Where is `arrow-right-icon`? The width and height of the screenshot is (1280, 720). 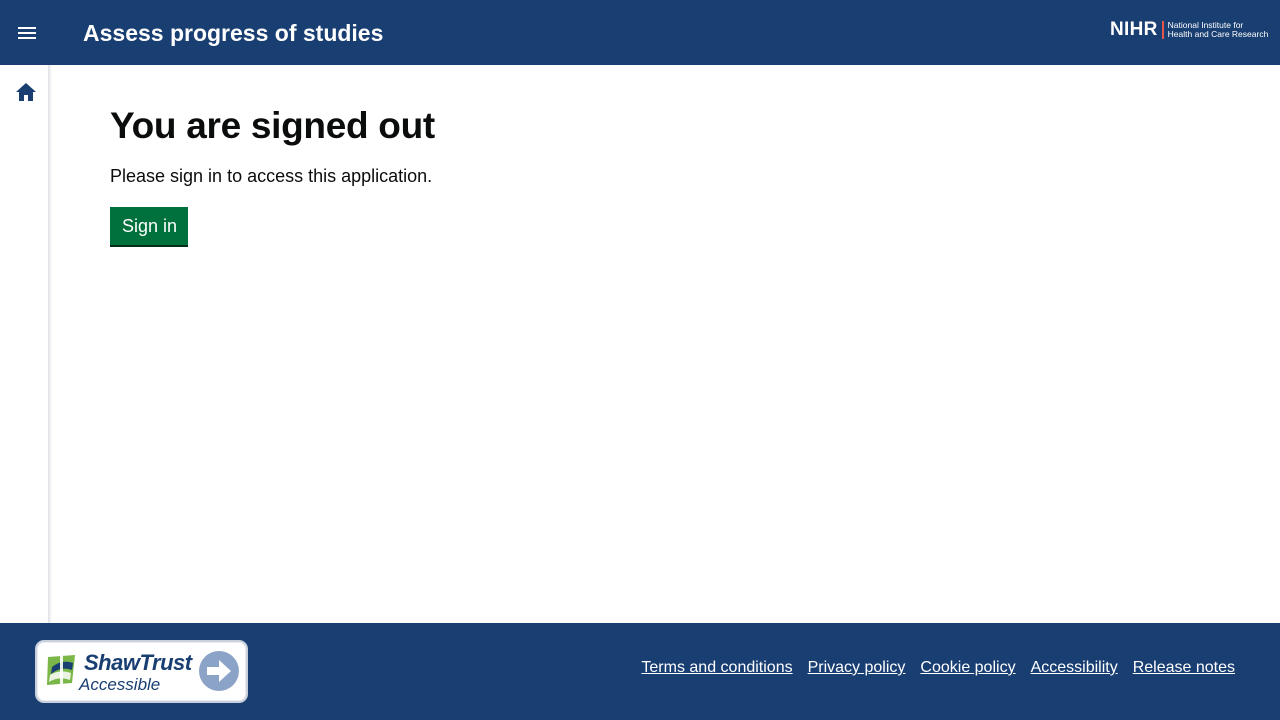 arrow-right-icon is located at coordinates (219, 671).